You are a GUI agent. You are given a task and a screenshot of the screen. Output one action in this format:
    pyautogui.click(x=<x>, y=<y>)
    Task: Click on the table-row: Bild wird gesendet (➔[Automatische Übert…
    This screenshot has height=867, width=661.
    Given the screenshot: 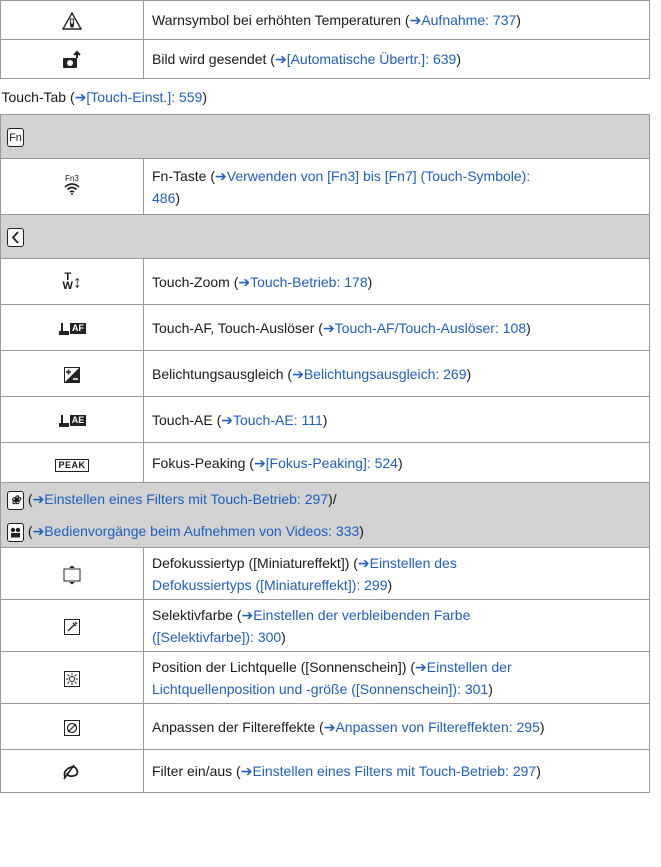 What is the action you would take?
    pyautogui.click(x=325, y=59)
    